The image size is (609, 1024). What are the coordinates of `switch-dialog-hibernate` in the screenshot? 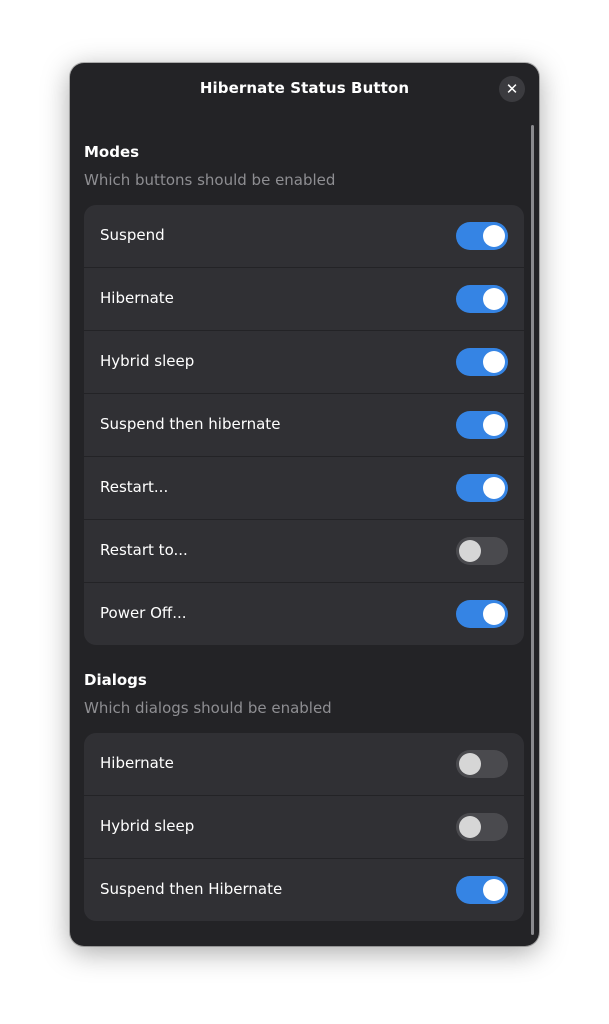 It's located at (482, 764).